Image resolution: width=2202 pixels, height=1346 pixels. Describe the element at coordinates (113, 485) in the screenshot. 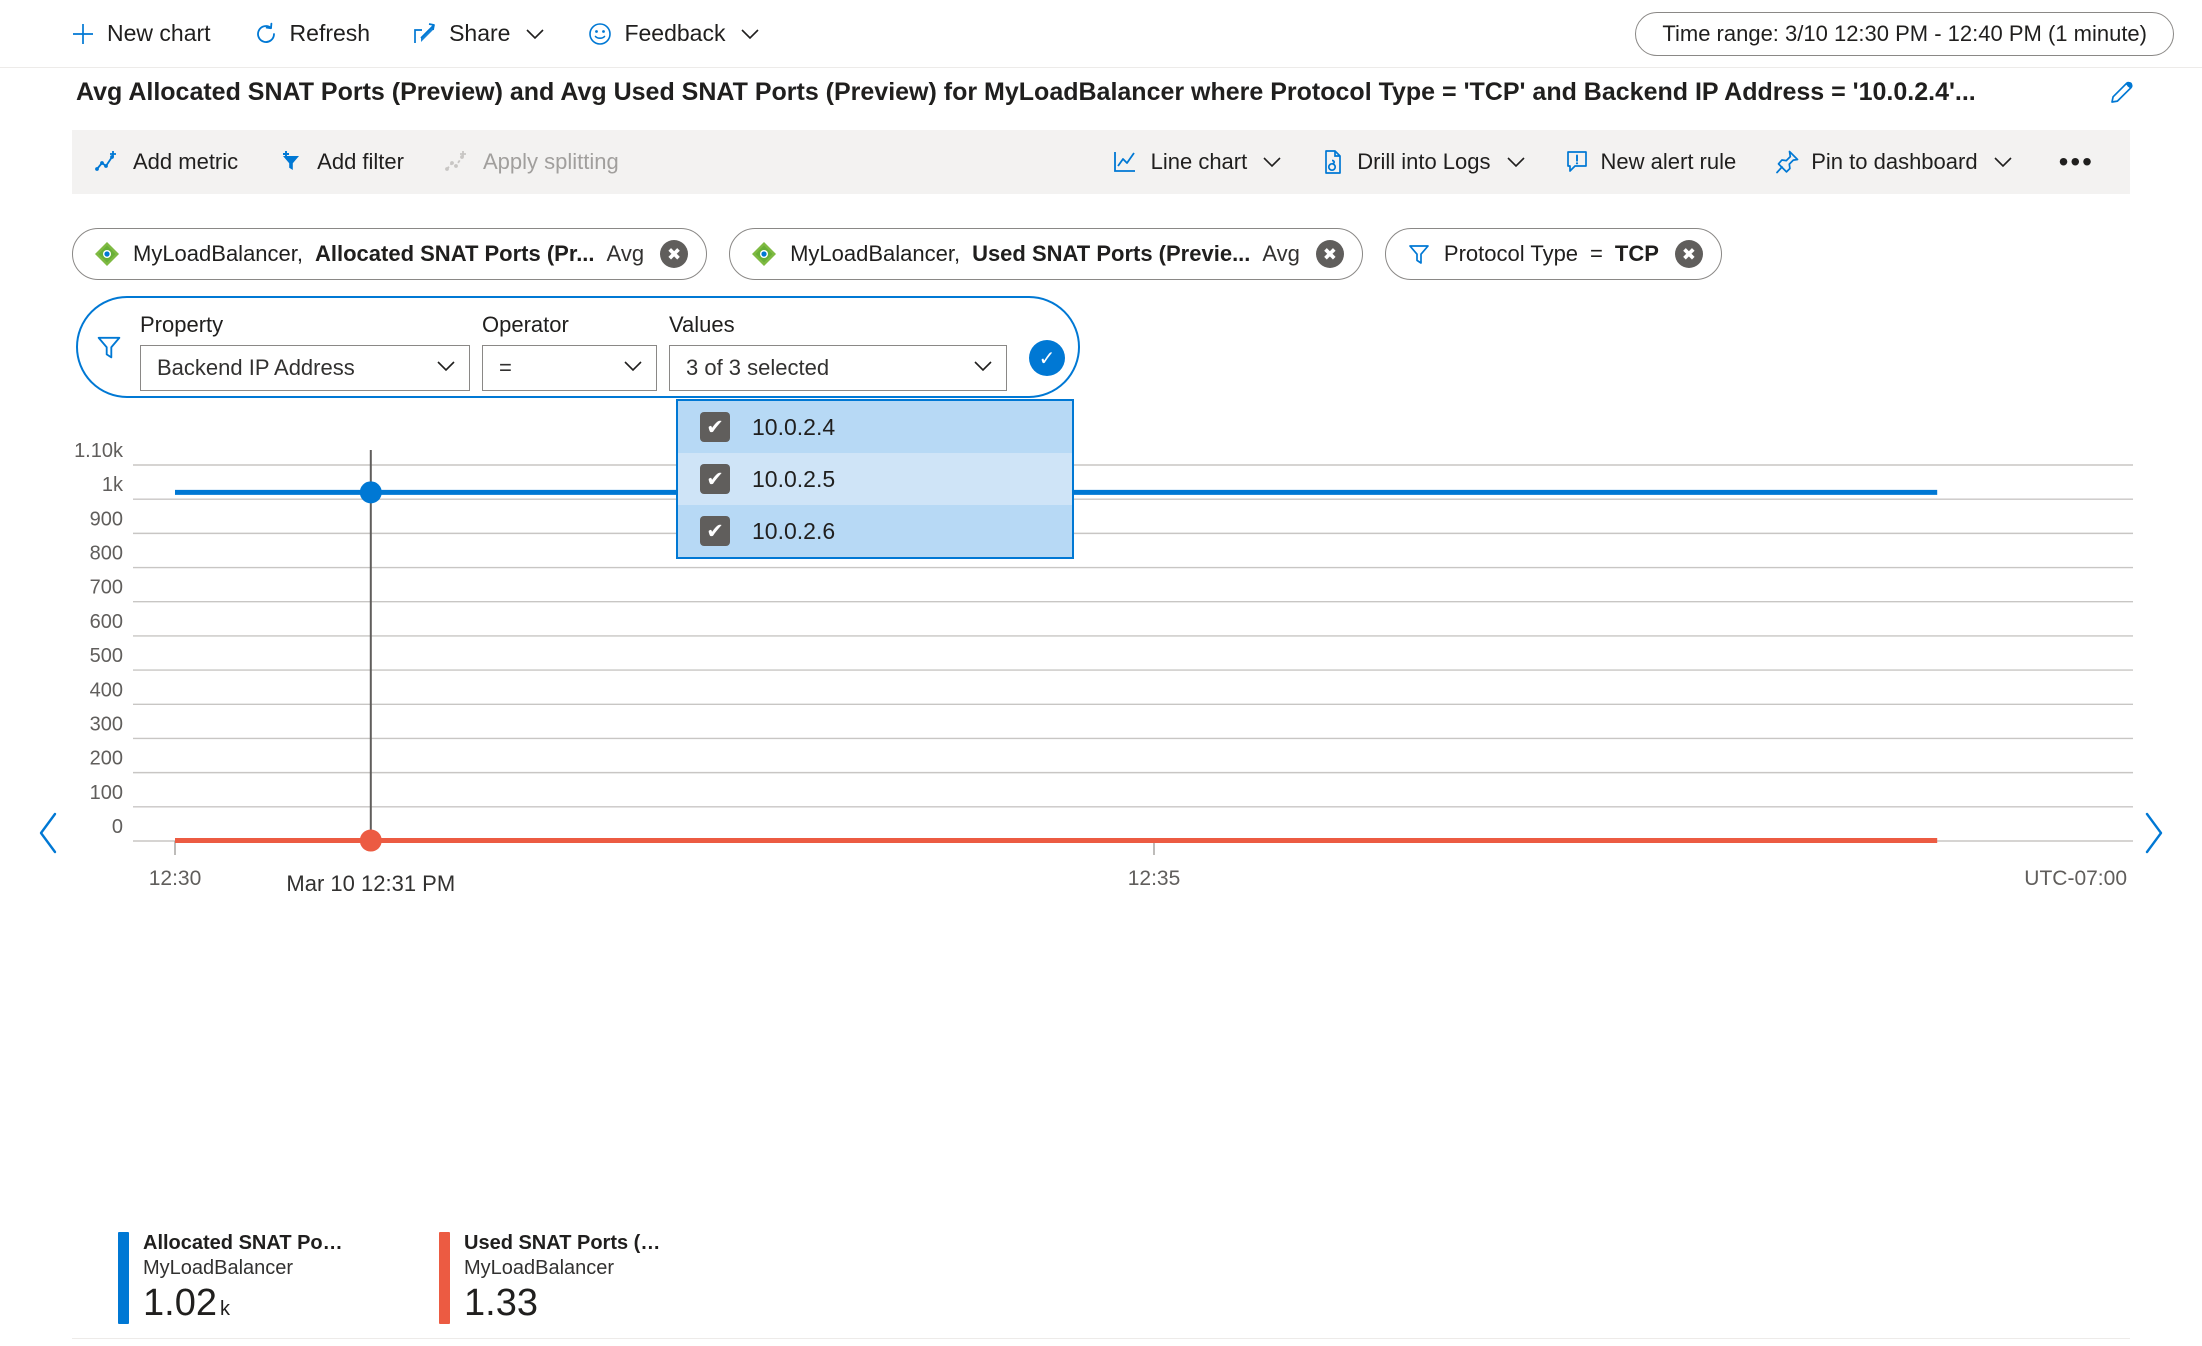

I see `y-axis-tick-label: 1k` at that location.